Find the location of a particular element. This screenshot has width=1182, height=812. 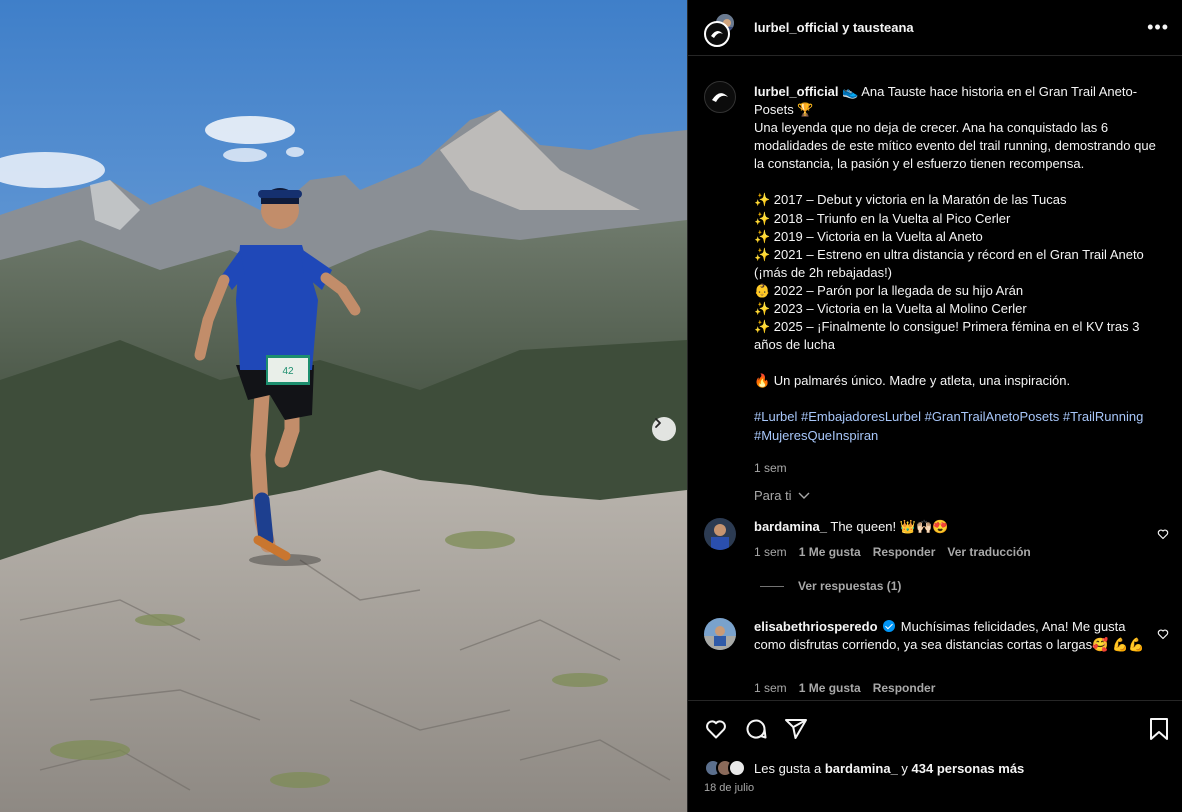

comment-username: elisabethriosperedo is located at coordinates (816, 626).